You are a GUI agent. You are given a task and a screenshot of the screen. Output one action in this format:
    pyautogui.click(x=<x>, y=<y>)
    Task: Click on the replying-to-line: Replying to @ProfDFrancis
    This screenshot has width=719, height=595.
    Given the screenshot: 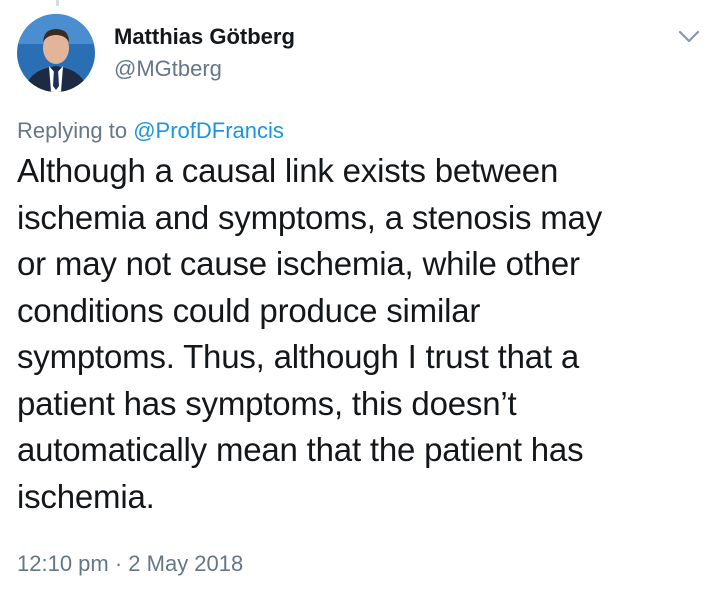 What is the action you would take?
    pyautogui.click(x=150, y=131)
    